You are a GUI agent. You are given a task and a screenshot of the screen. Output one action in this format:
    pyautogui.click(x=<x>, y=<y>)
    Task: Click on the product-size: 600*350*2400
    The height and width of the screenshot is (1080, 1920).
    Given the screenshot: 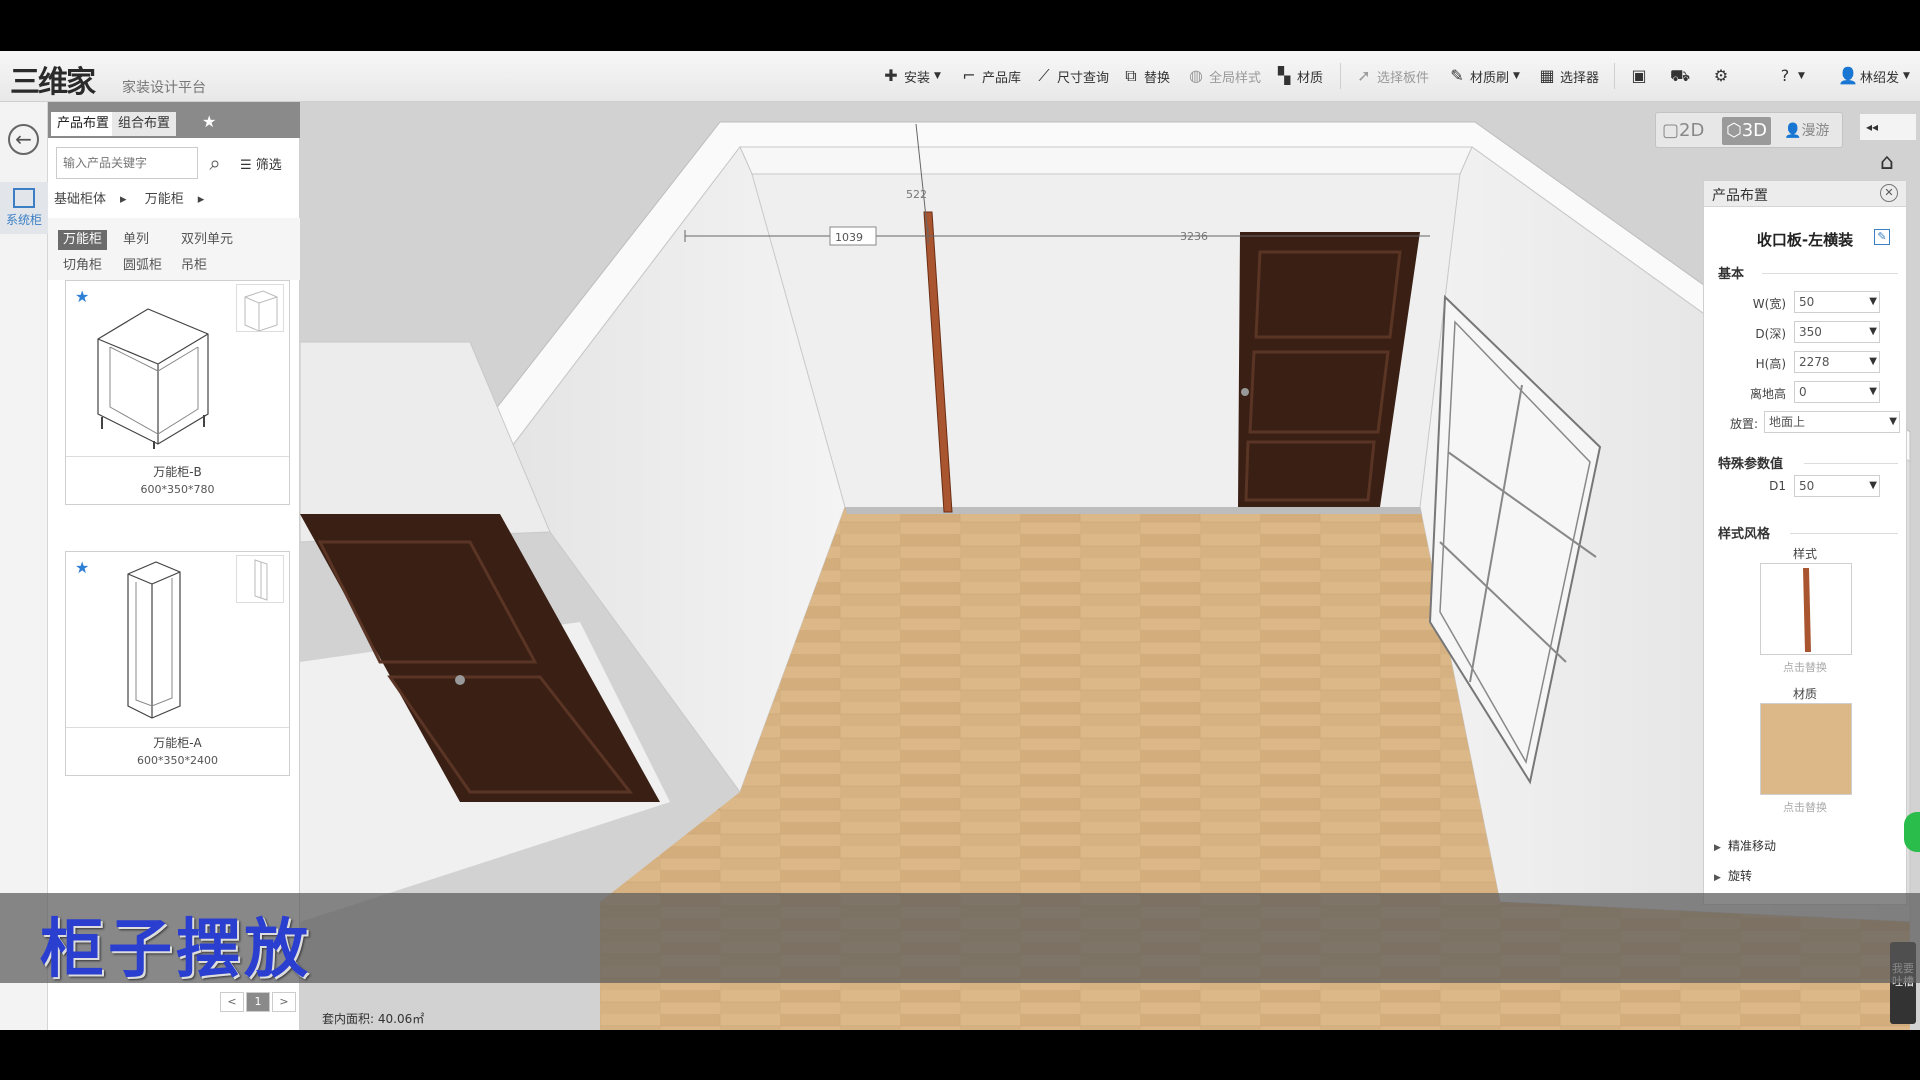 What is the action you would take?
    pyautogui.click(x=177, y=760)
    